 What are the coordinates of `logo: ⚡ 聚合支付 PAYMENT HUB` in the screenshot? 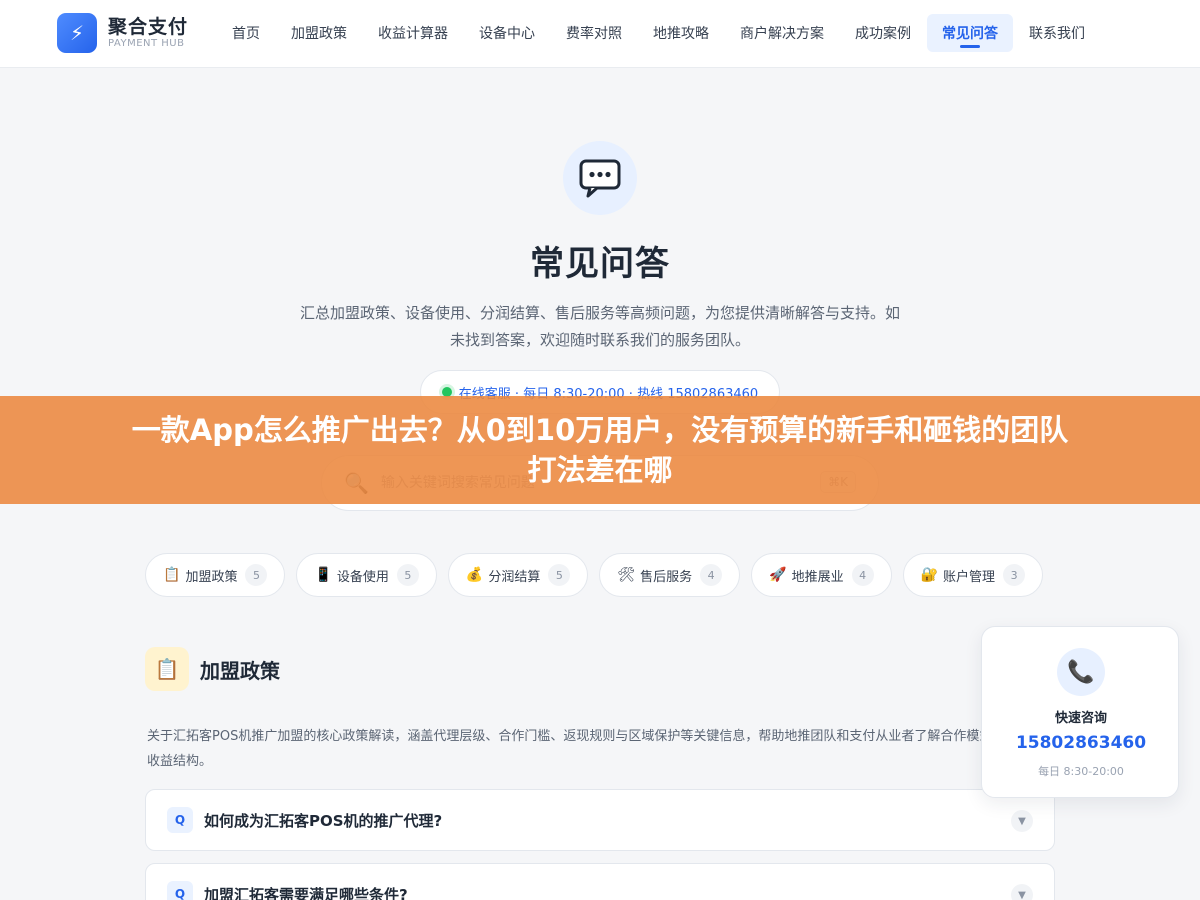 It's located at (122, 33).